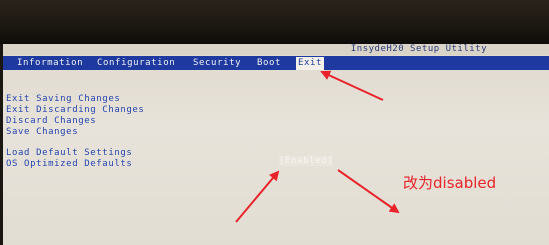  What do you see at coordinates (368, 191) in the screenshot?
I see `arrow-to-annotation` at bounding box center [368, 191].